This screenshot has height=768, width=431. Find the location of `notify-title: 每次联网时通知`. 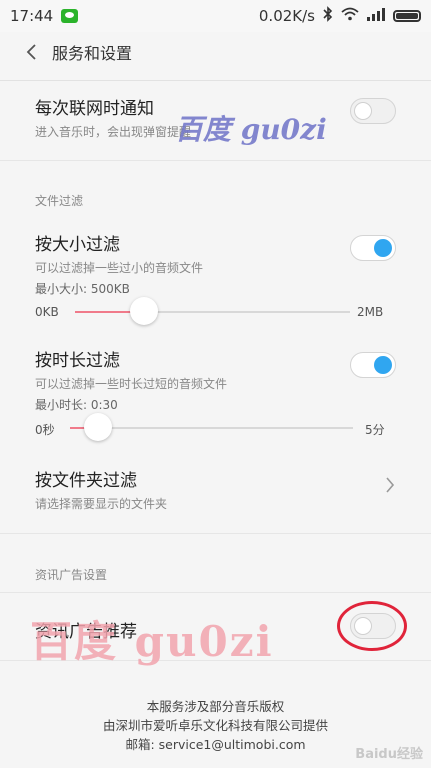

notify-title: 每次联网时通知 is located at coordinates (94, 109).